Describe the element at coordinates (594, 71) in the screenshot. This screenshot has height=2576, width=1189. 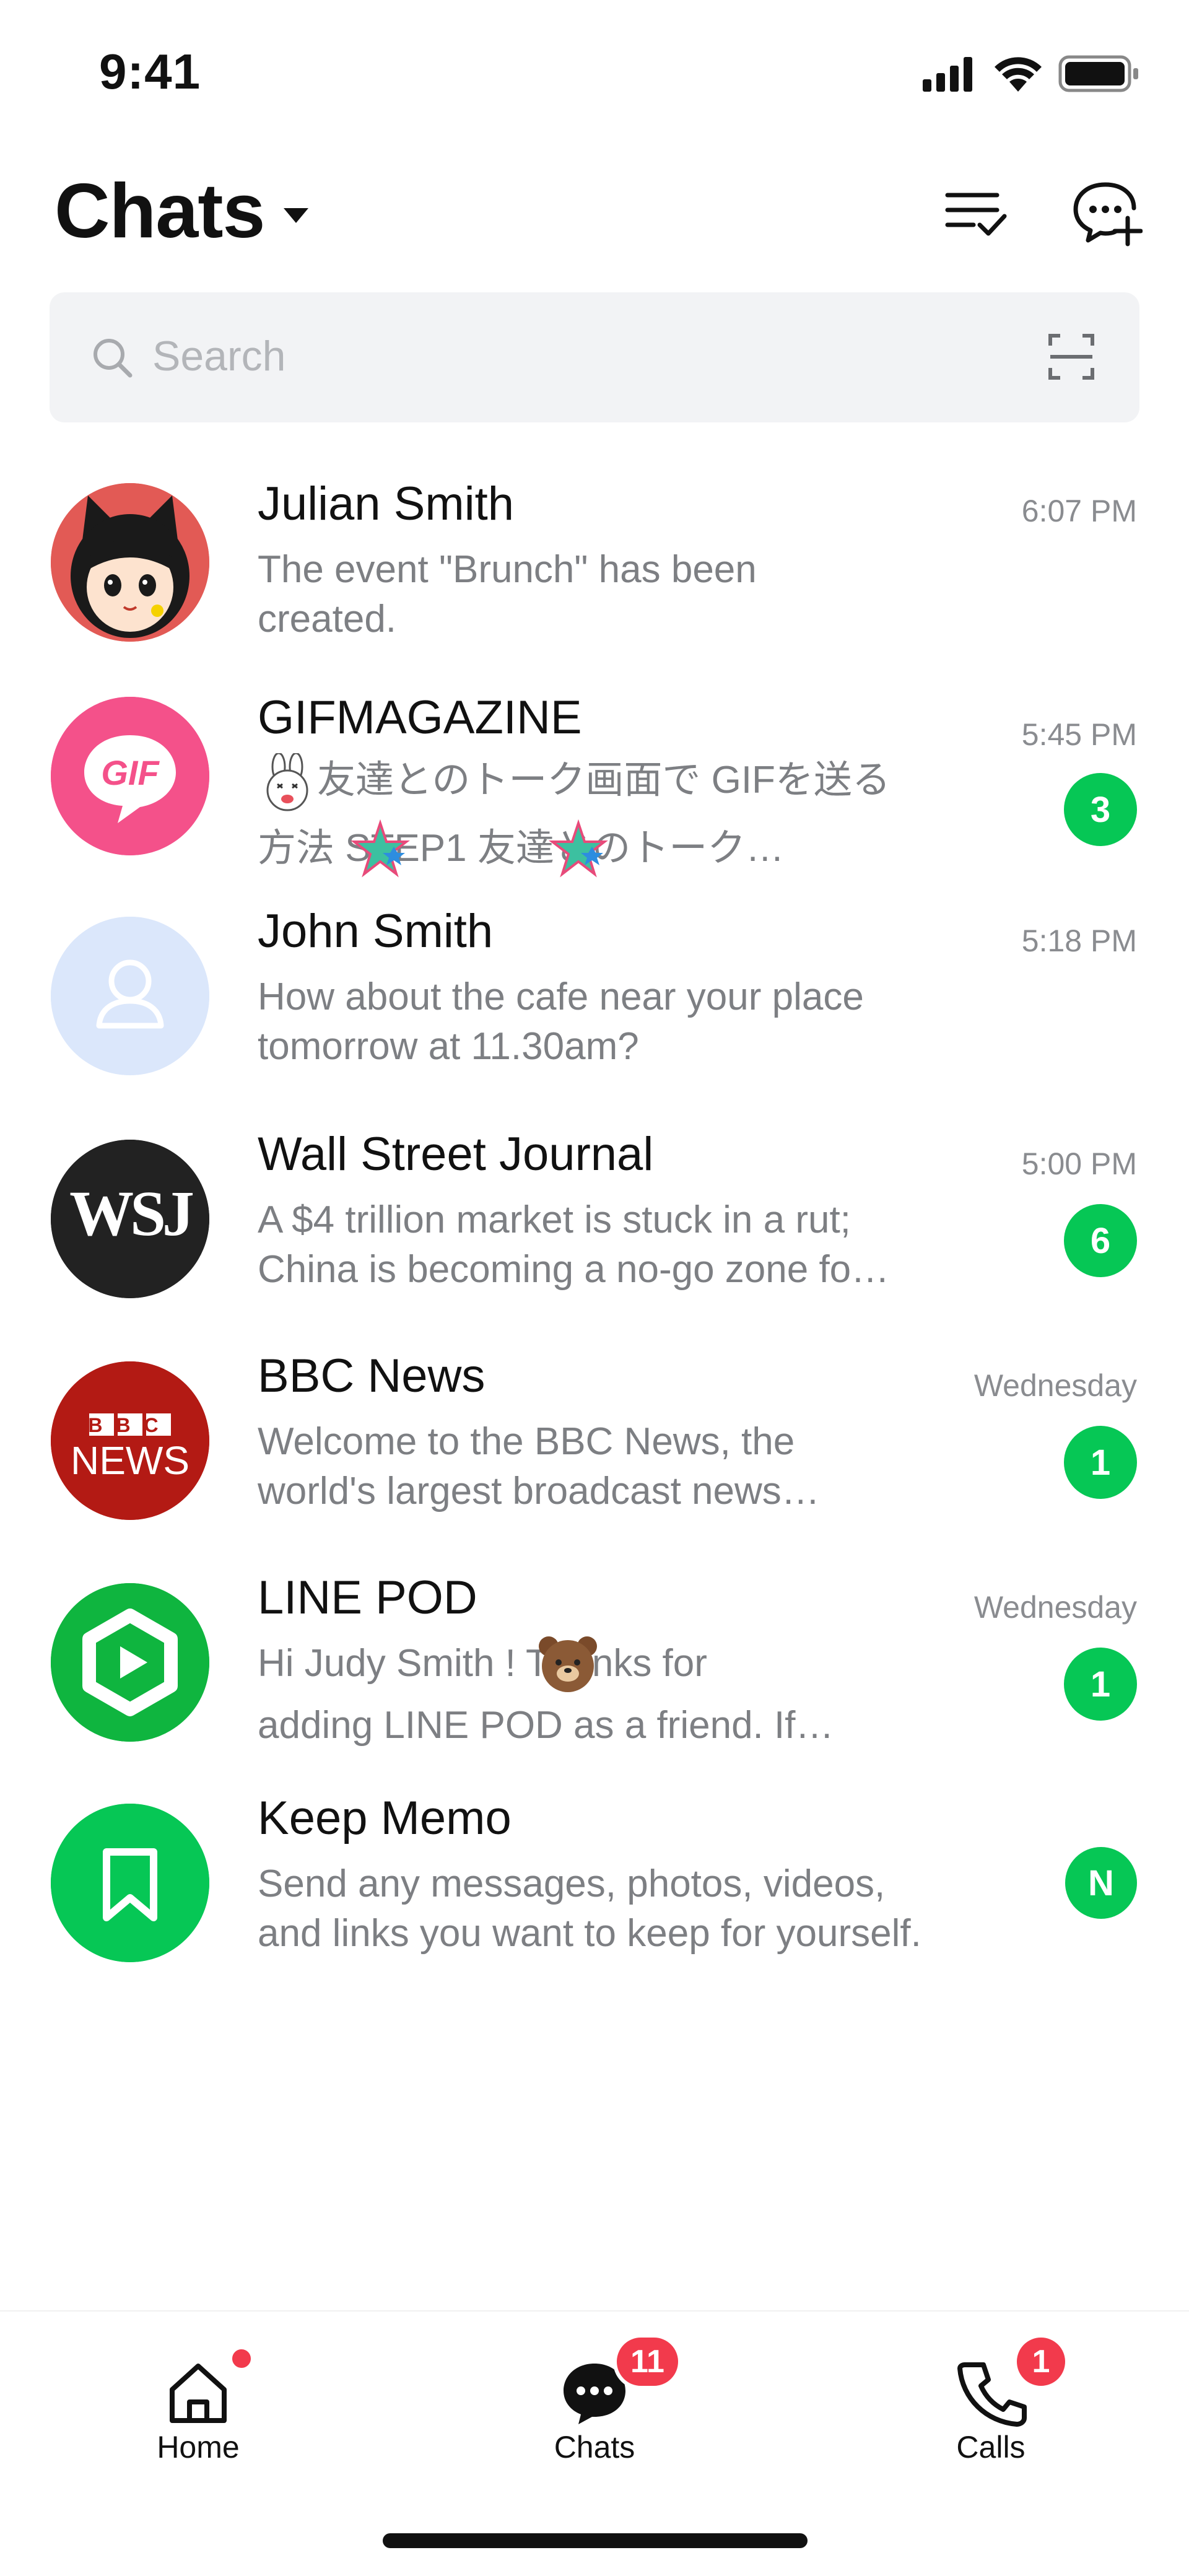
I see `status-bar: 9:41` at that location.